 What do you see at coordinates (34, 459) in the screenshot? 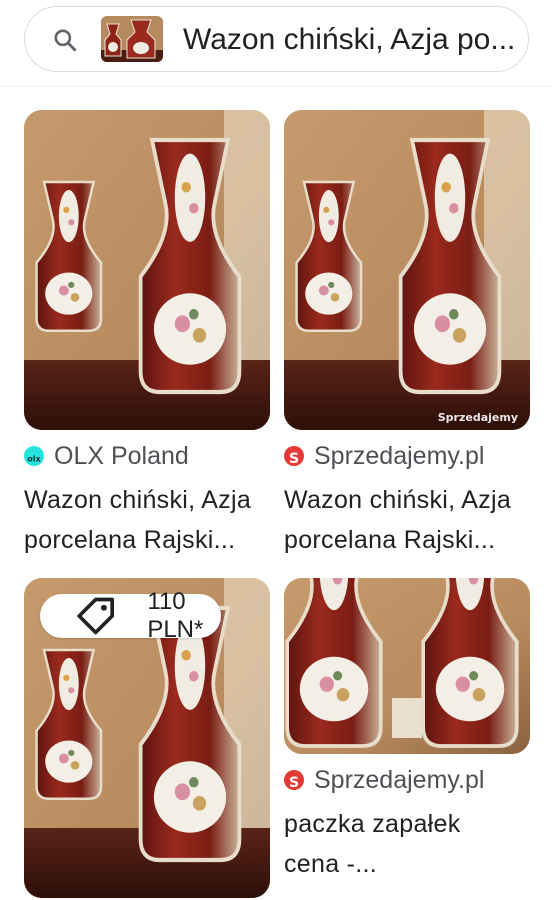
I see `svg-text: olx` at bounding box center [34, 459].